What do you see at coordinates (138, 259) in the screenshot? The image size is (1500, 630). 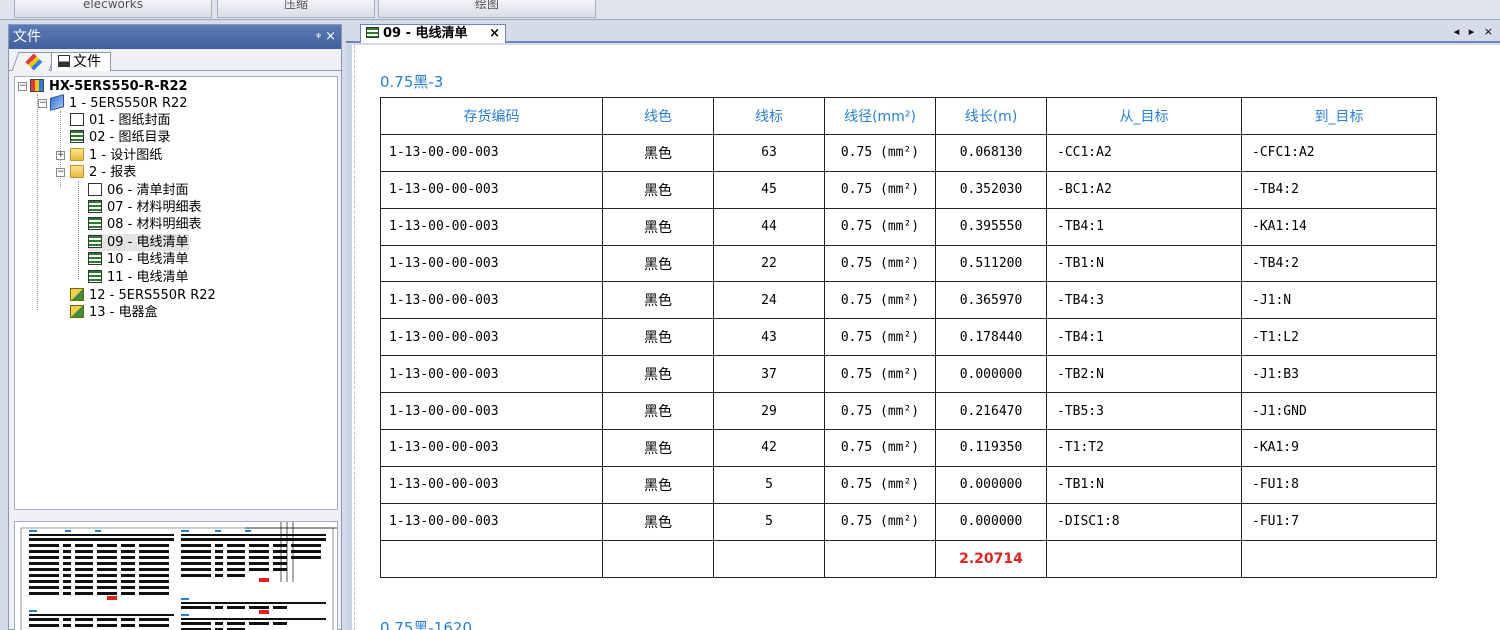 I see `tree-item-sheet: 10 - 电线清单` at bounding box center [138, 259].